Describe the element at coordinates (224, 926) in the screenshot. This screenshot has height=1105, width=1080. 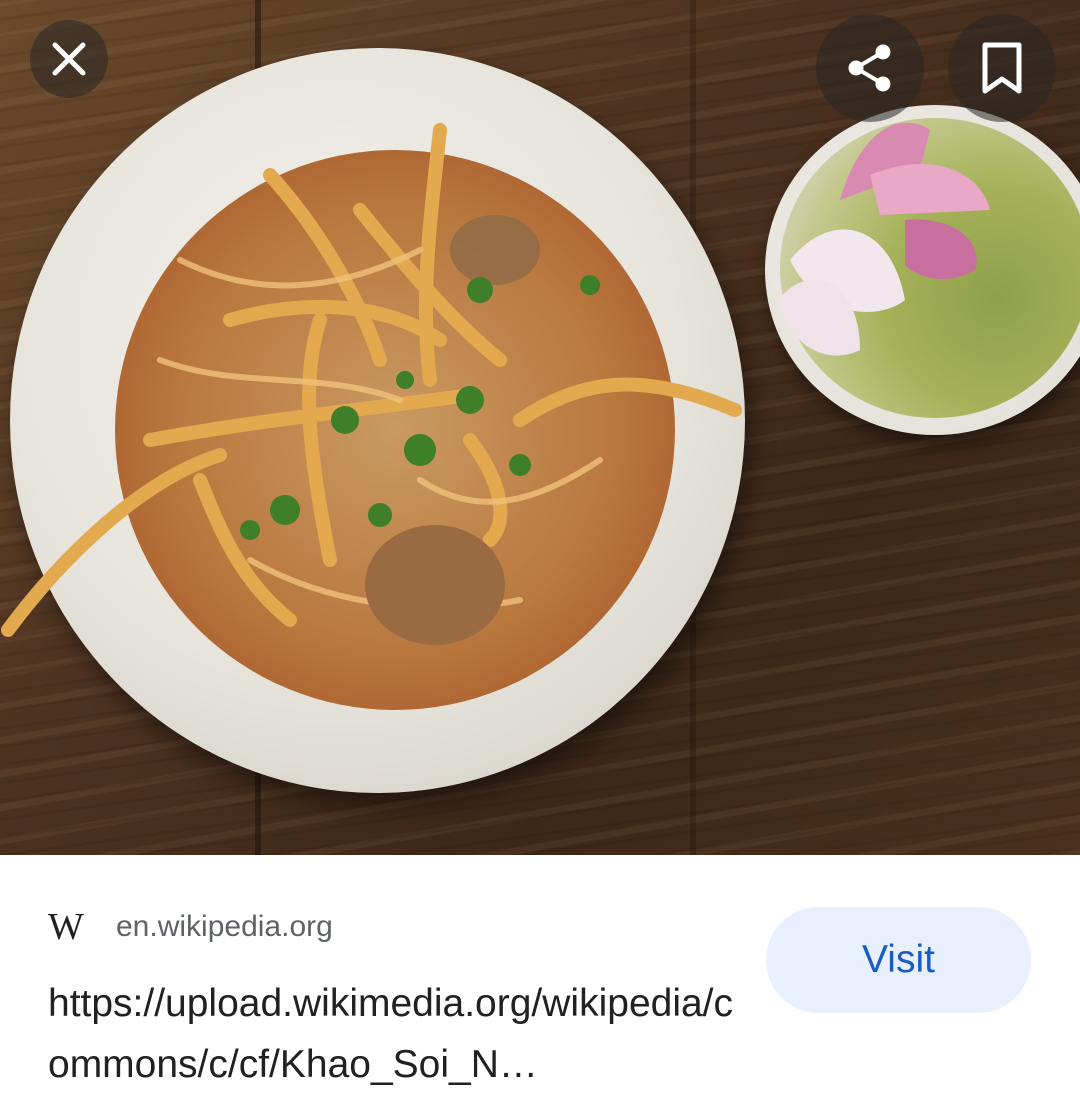
I see `source-domain: en.wikipedia.org` at that location.